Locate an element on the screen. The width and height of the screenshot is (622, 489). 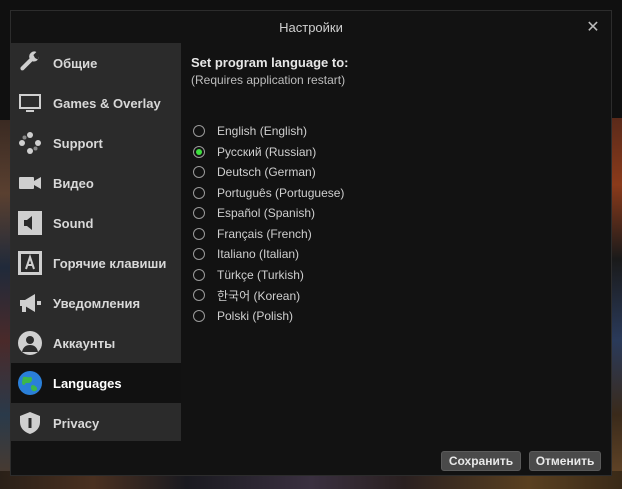
language-option-label: 한국어 (Korean) is located at coordinates (259, 295).